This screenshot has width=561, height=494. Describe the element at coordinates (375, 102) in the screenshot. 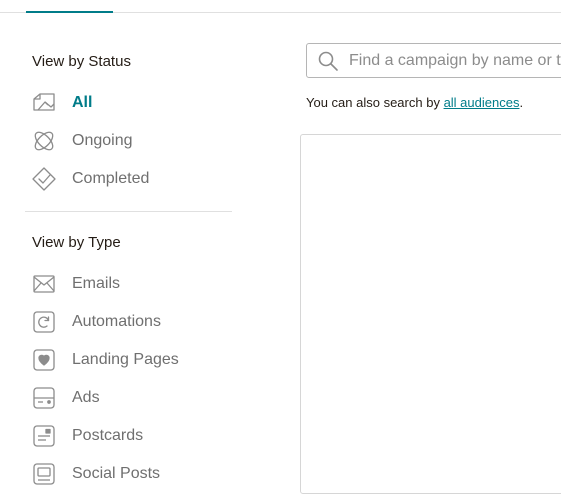

I see `search-hint-text: You can also search by` at that location.